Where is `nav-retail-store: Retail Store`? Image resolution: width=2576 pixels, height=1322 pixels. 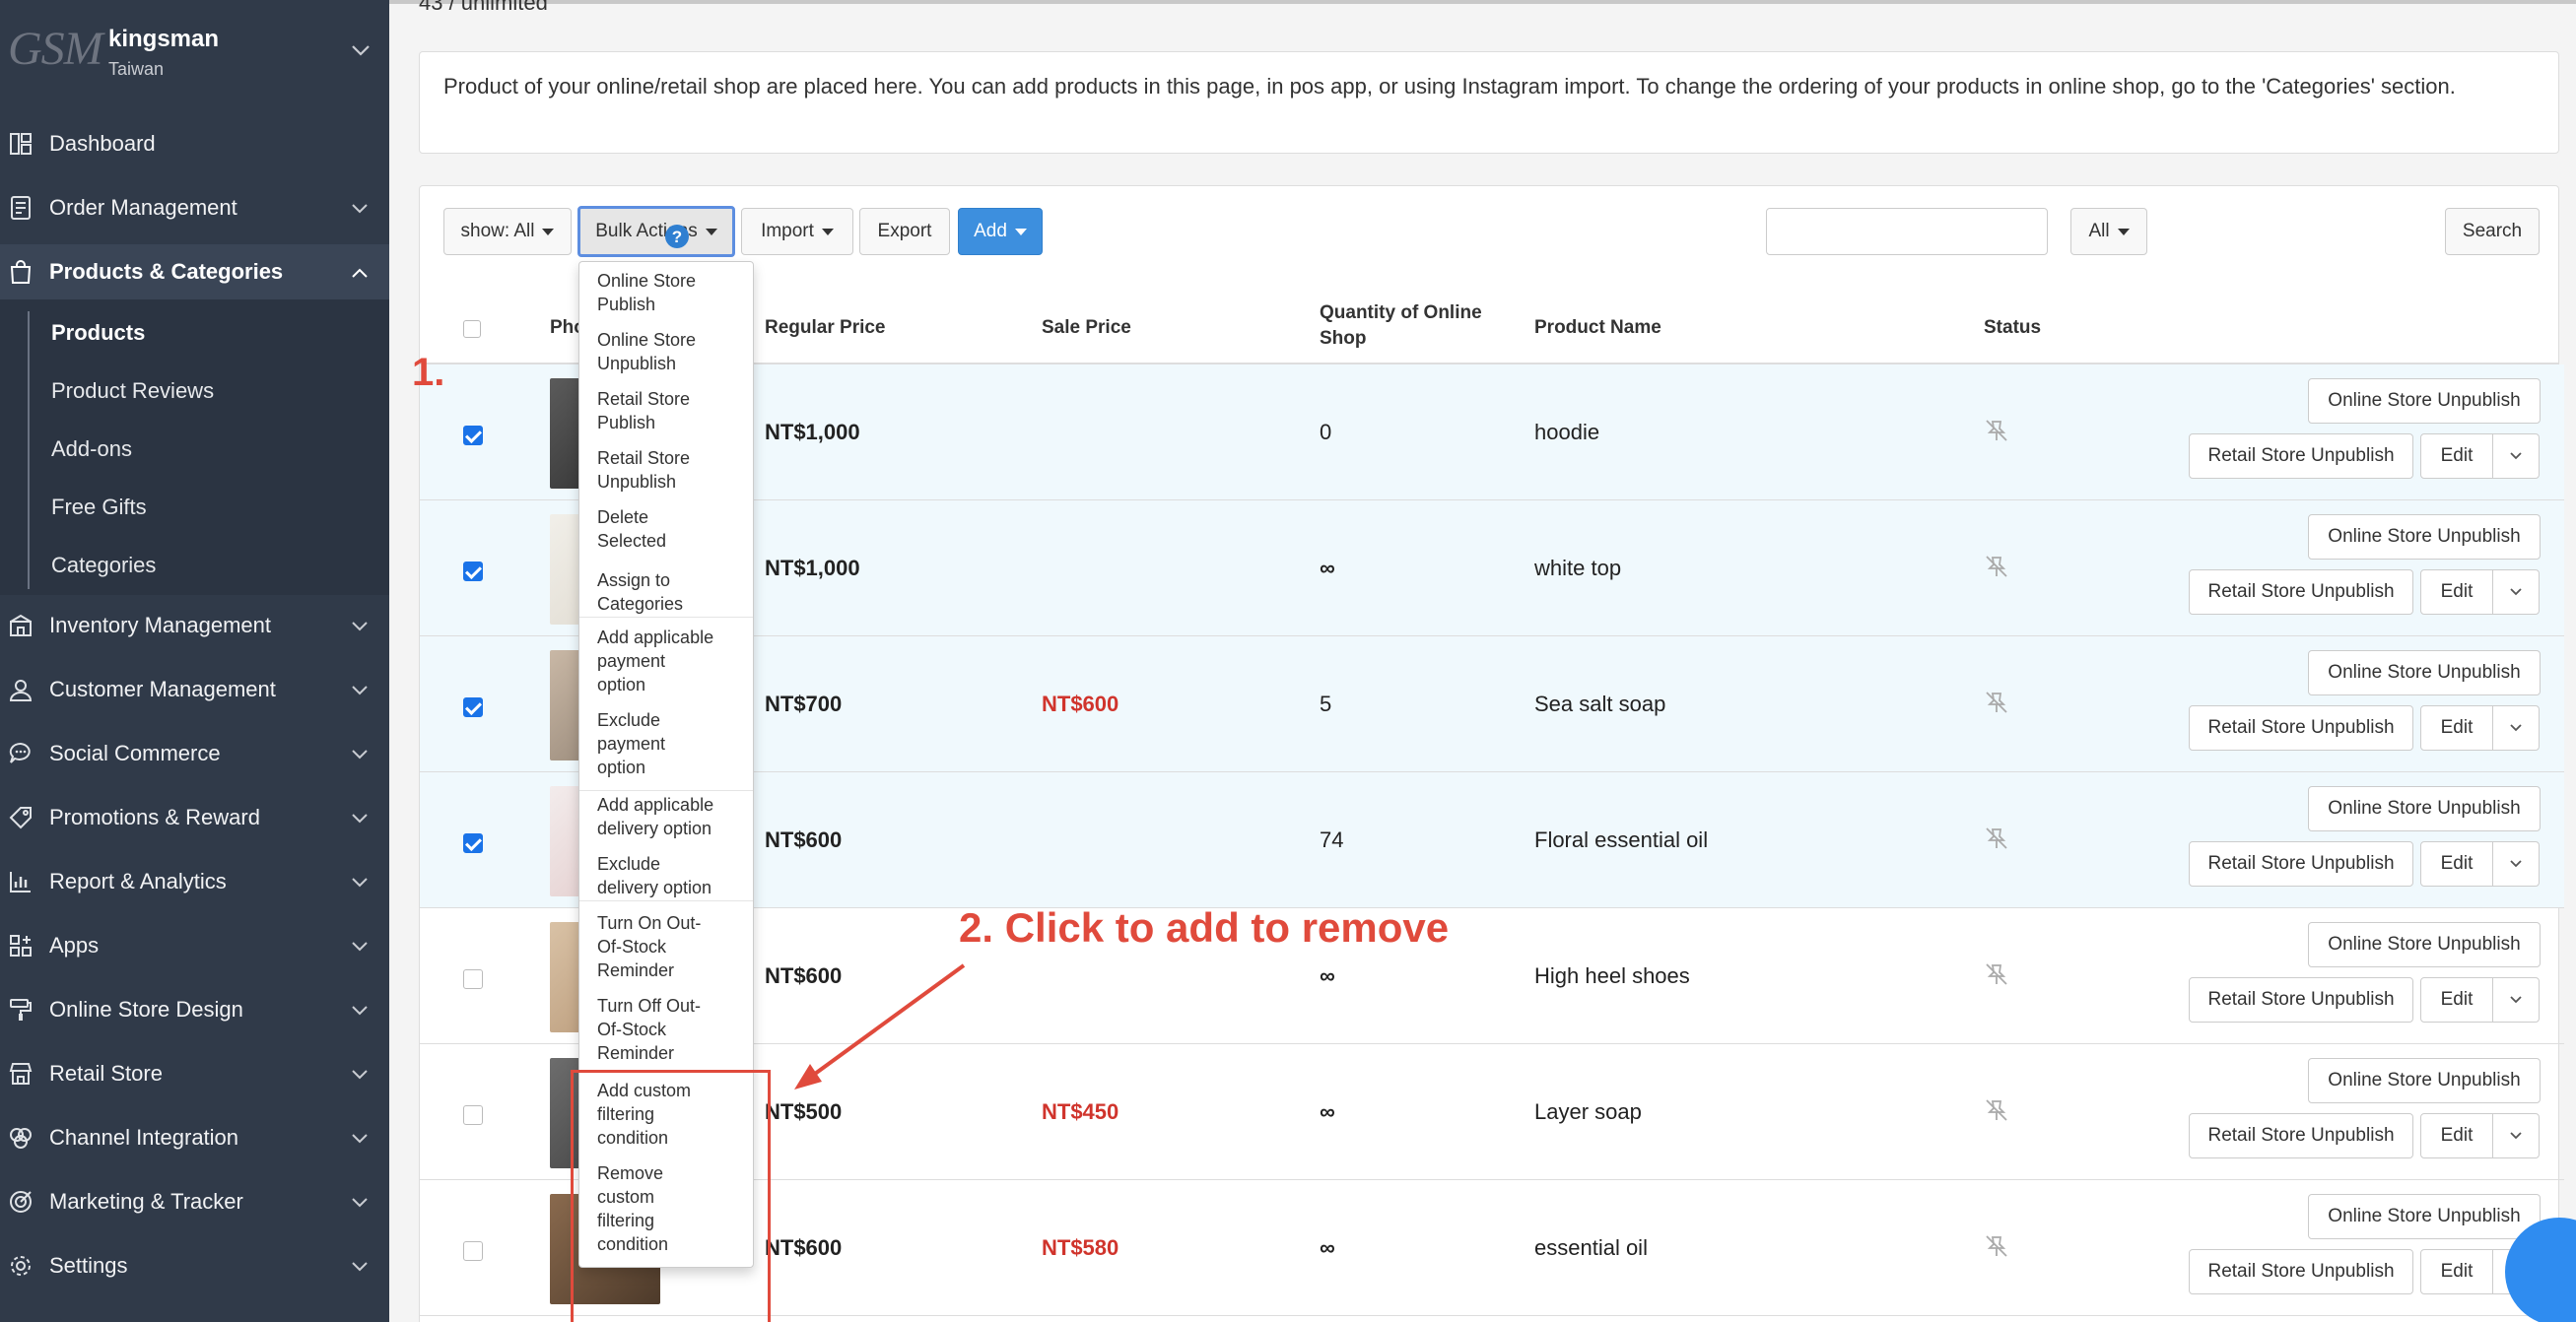
nav-retail-store: Retail Store is located at coordinates (194, 1073).